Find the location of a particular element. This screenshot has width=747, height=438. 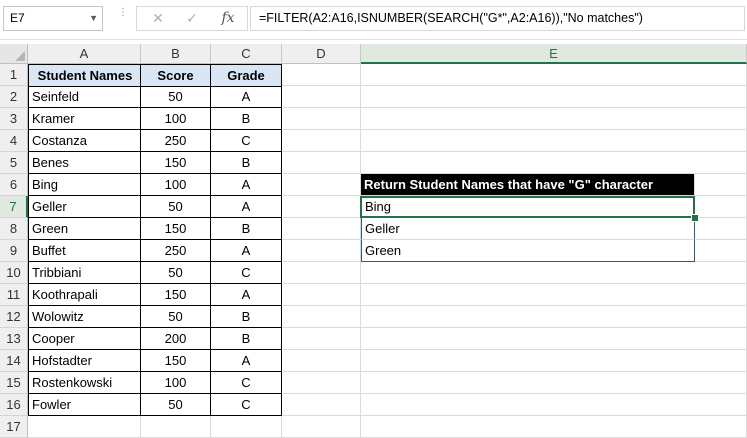

column-header-c: C is located at coordinates (246, 54).